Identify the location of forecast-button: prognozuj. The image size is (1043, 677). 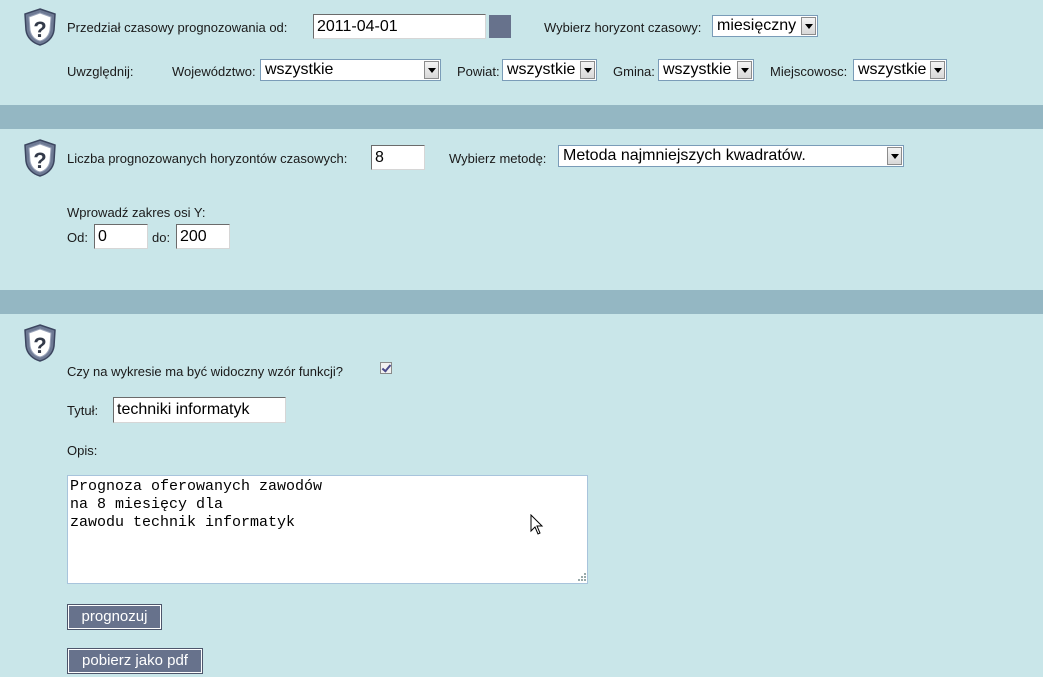
(114, 617).